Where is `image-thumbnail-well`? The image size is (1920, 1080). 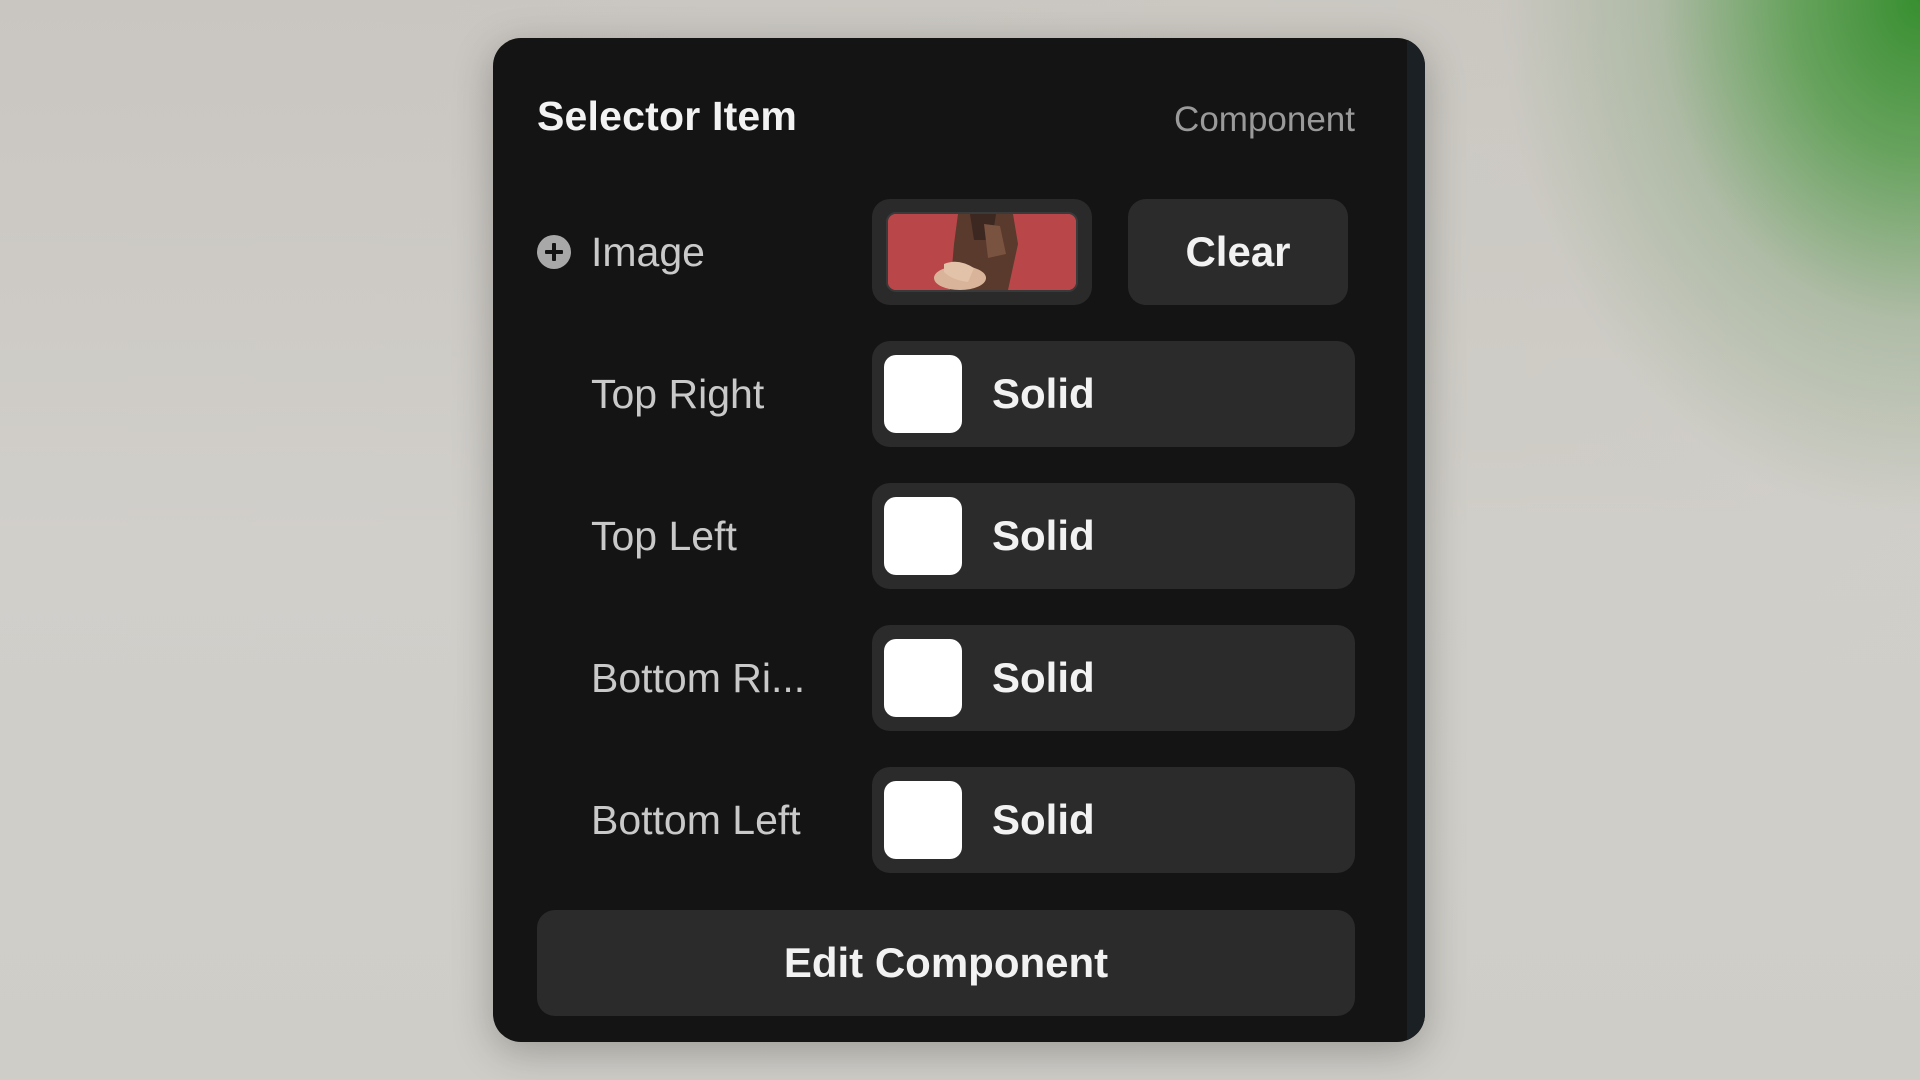 image-thumbnail-well is located at coordinates (982, 252).